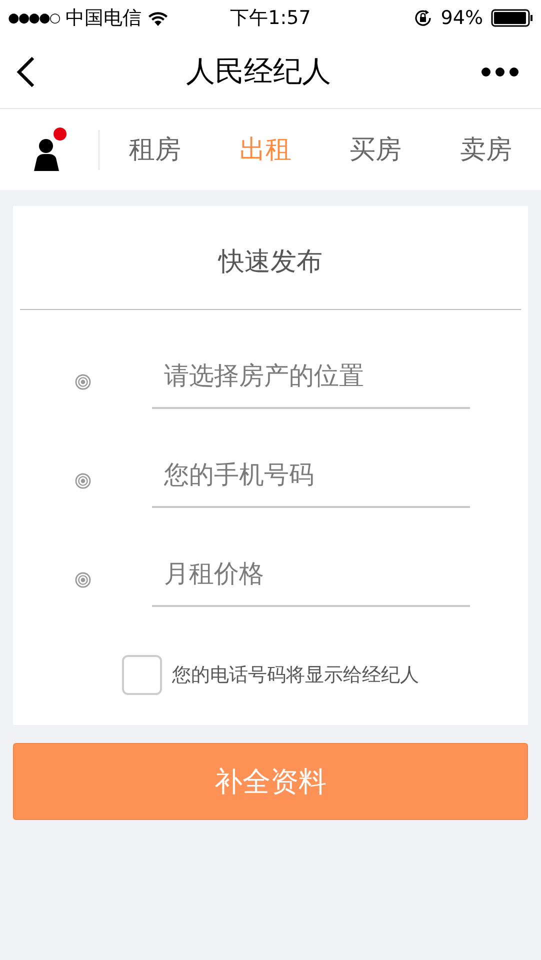 The width and height of the screenshot is (541, 960). What do you see at coordinates (512, 18) in the screenshot?
I see `battery-icon` at bounding box center [512, 18].